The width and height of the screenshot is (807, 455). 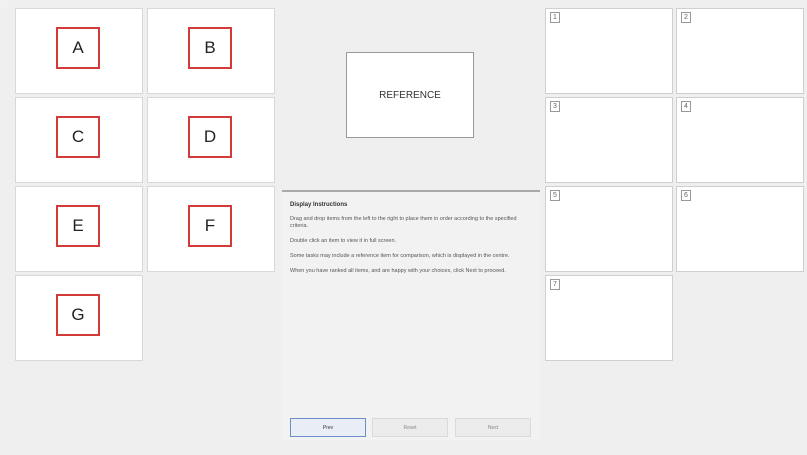 I want to click on item-label: D, so click(x=210, y=137).